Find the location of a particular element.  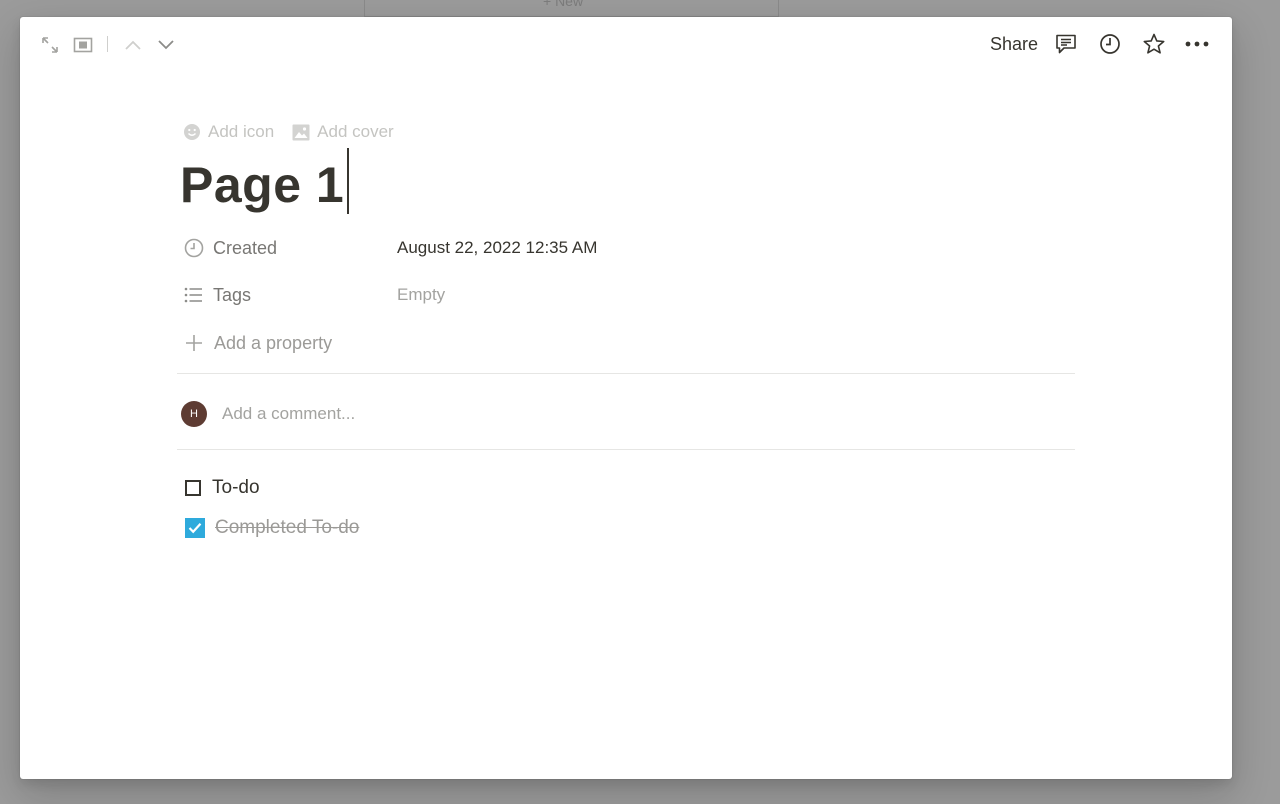

todo-text: Completed To-do is located at coordinates (287, 528).